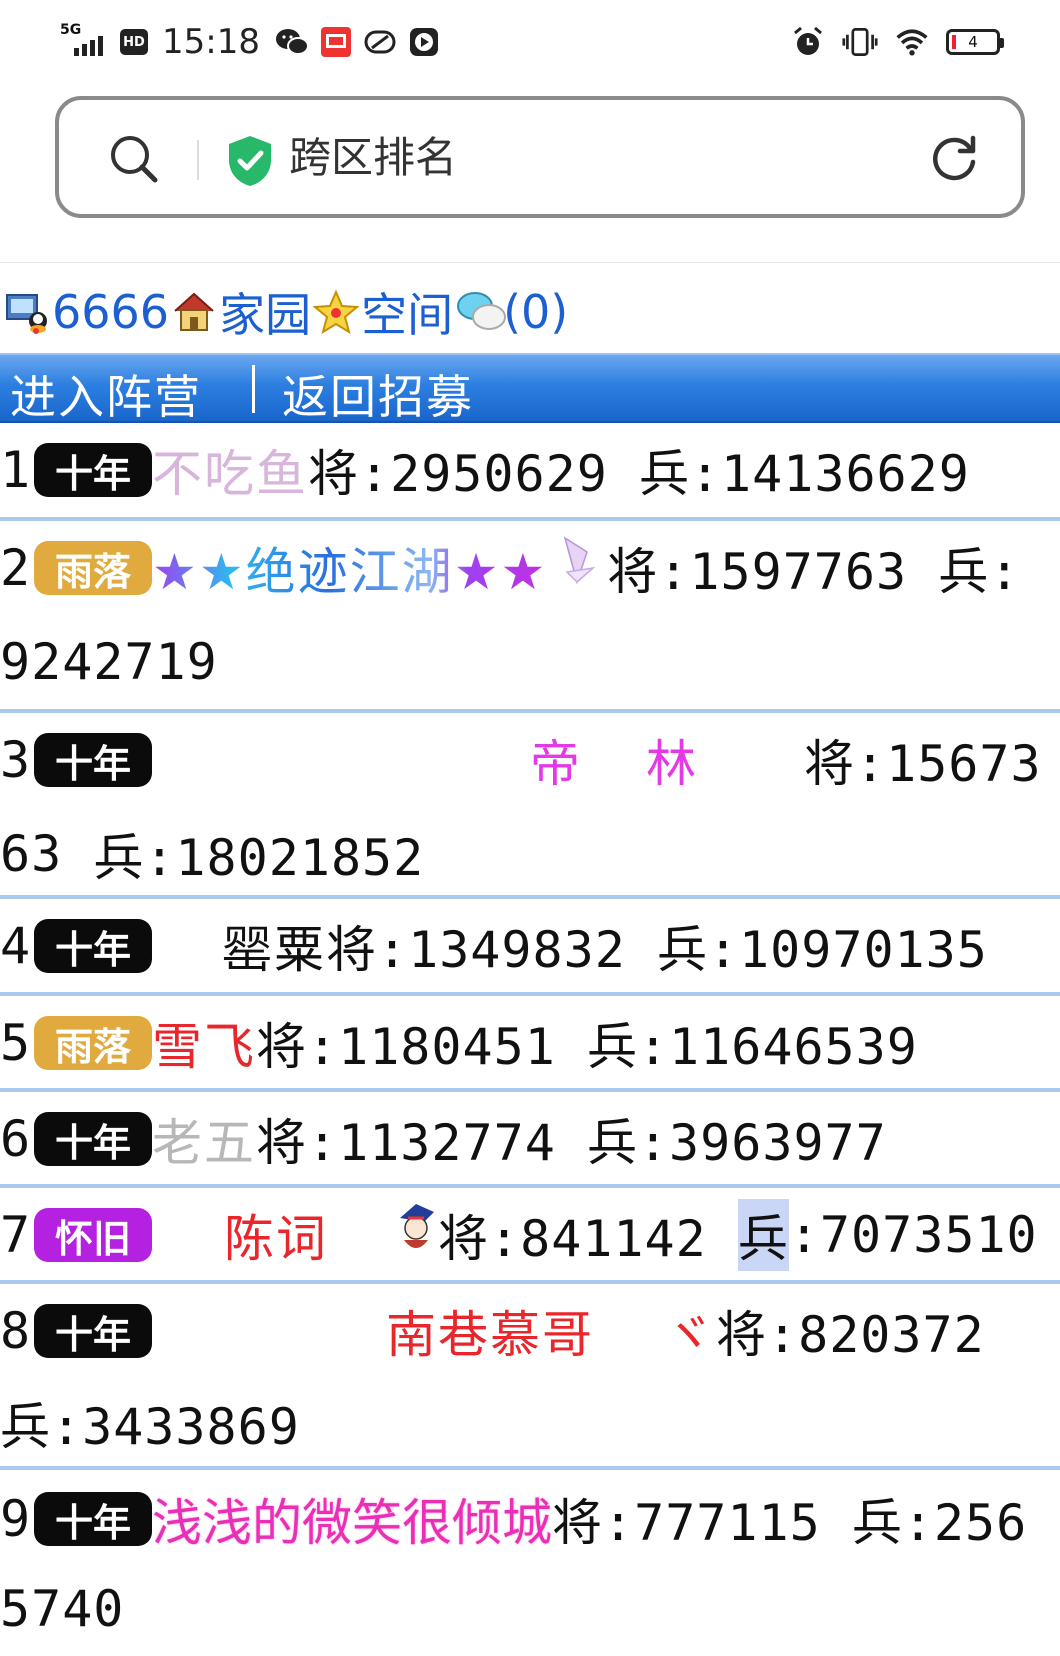 This screenshot has width=1060, height=1656. What do you see at coordinates (373, 158) in the screenshot?
I see `page-title: 跨区排名` at bounding box center [373, 158].